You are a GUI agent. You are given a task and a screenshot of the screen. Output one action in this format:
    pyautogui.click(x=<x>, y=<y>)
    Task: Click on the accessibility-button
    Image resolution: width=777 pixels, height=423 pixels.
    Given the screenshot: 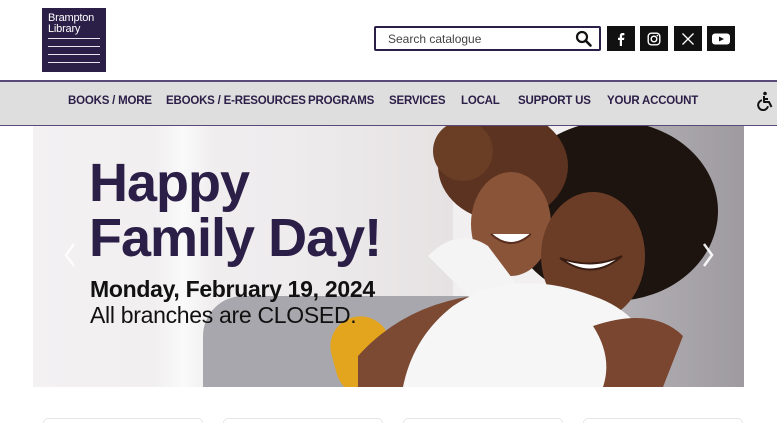 What is the action you would take?
    pyautogui.click(x=766, y=101)
    